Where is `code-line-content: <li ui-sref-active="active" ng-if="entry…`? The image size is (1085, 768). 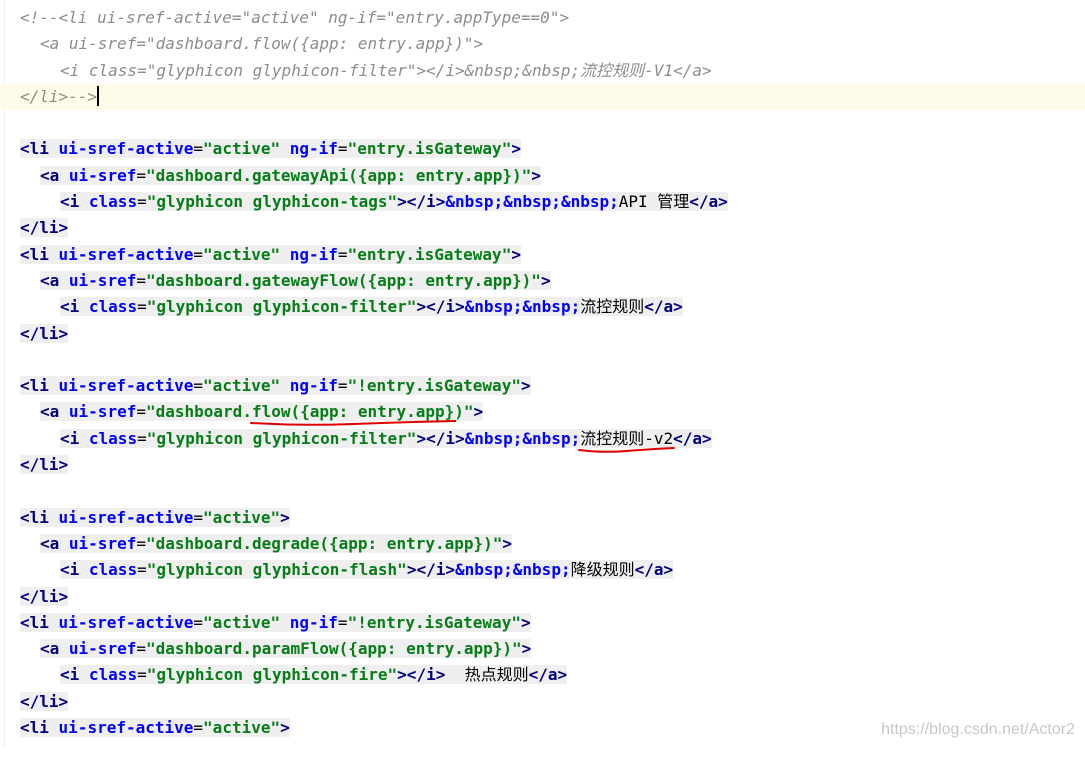 code-line-content: <li ui-sref-active="active" ng-if="entry… is located at coordinates (270, 254).